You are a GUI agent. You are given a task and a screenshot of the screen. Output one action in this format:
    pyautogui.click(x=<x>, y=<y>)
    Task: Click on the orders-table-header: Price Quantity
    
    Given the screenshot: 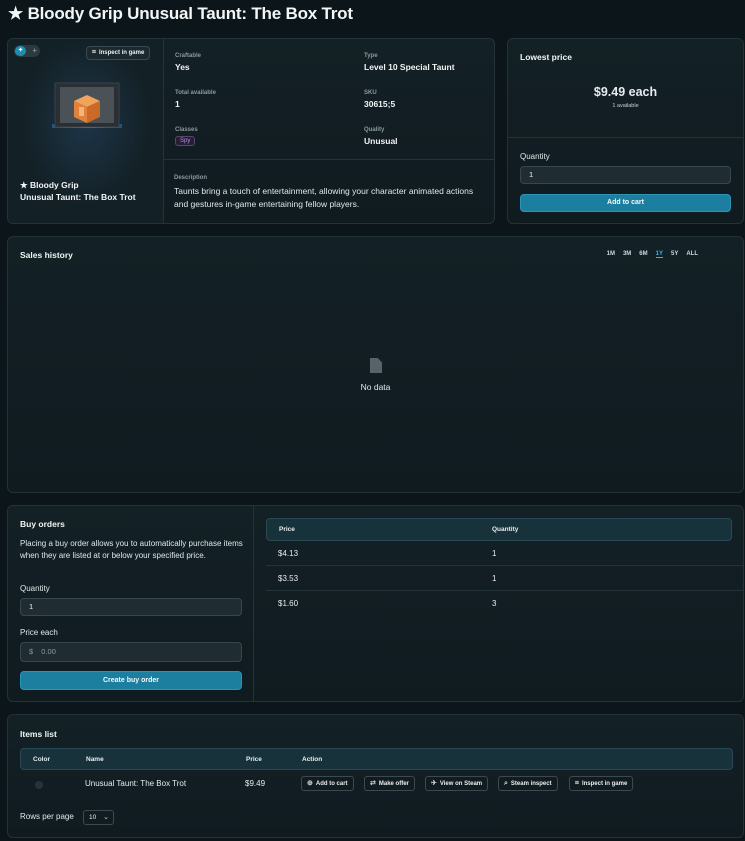 What is the action you would take?
    pyautogui.click(x=499, y=529)
    